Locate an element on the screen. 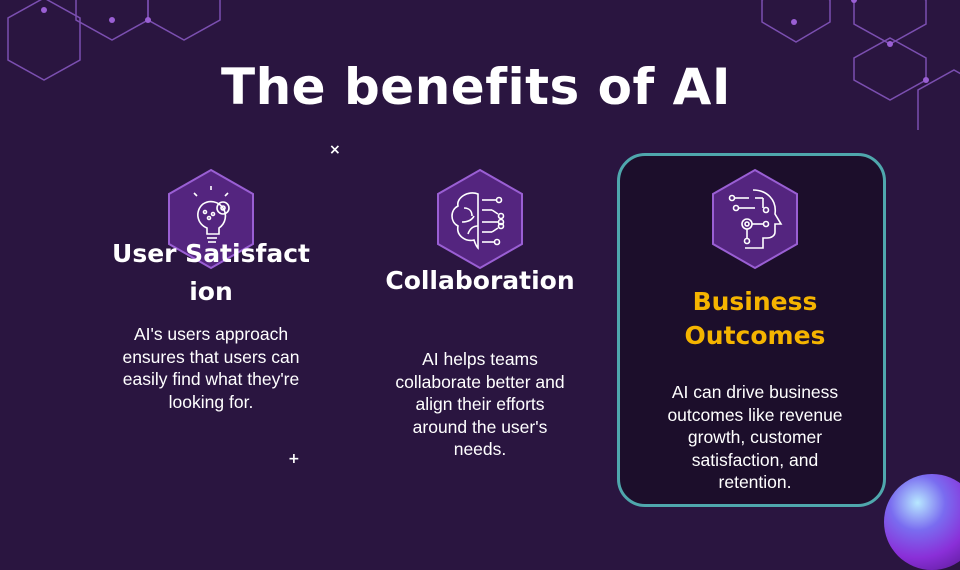 This screenshot has width=960, height=570. benefit-heading: Collaboration is located at coordinates (480, 280).